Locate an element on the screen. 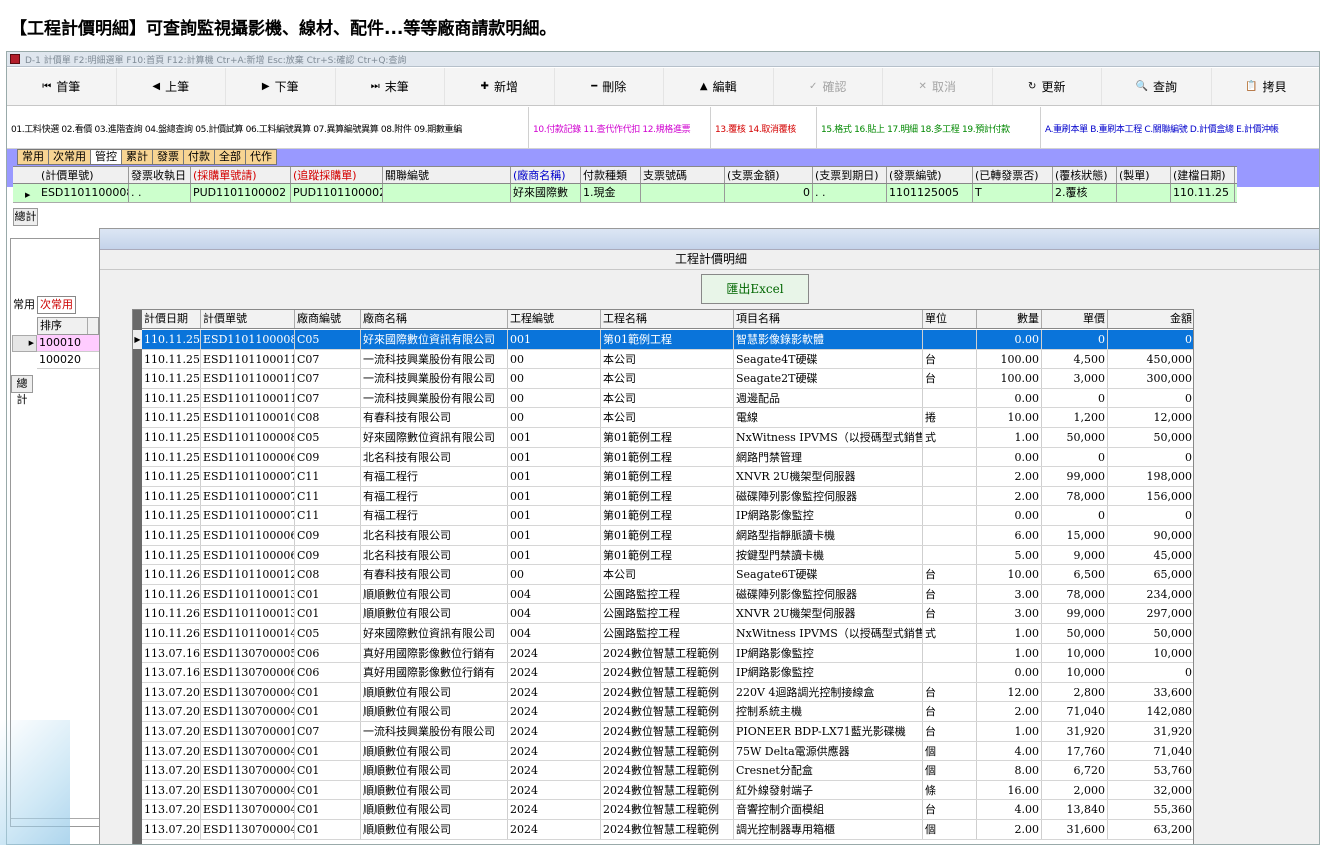 The width and height of the screenshot is (1320, 845). pricing-grid-cell: Seagate4T硬碟 is located at coordinates (828, 359).